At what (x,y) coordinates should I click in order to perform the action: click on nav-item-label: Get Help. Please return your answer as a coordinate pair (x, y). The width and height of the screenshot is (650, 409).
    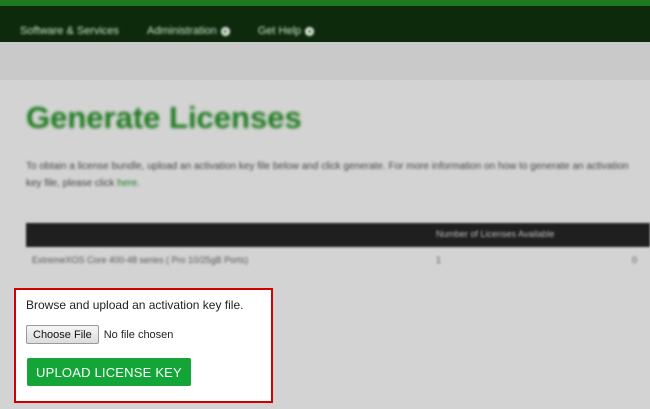
    Looking at the image, I should click on (279, 31).